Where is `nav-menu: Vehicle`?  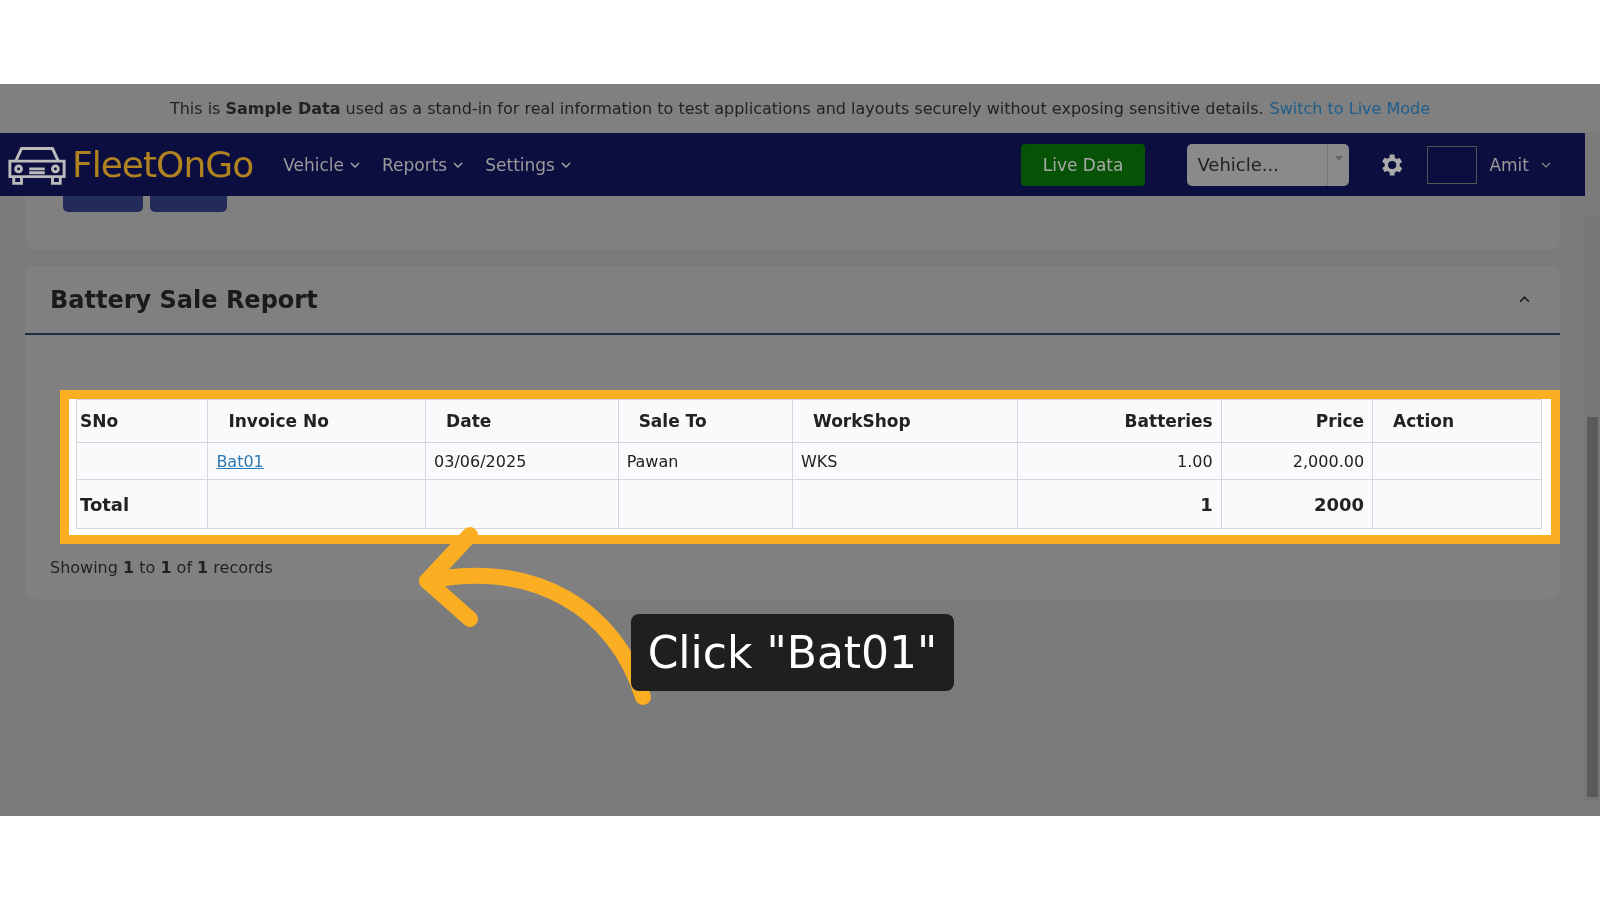 nav-menu: Vehicle is located at coordinates (321, 164).